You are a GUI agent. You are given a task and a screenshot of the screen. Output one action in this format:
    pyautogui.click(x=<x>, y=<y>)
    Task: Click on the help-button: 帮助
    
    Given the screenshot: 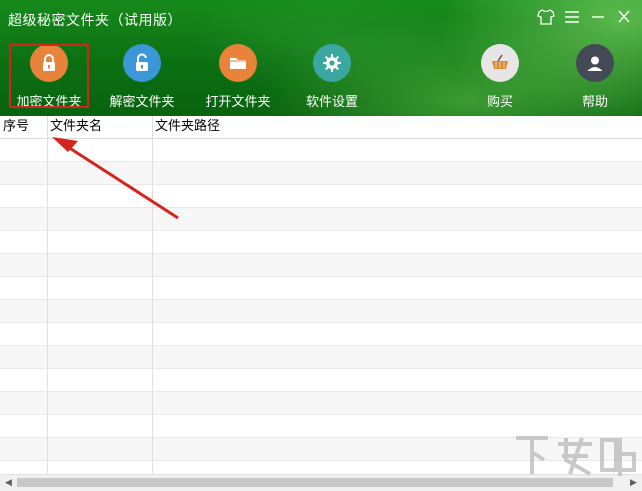 What is the action you would take?
    pyautogui.click(x=595, y=77)
    